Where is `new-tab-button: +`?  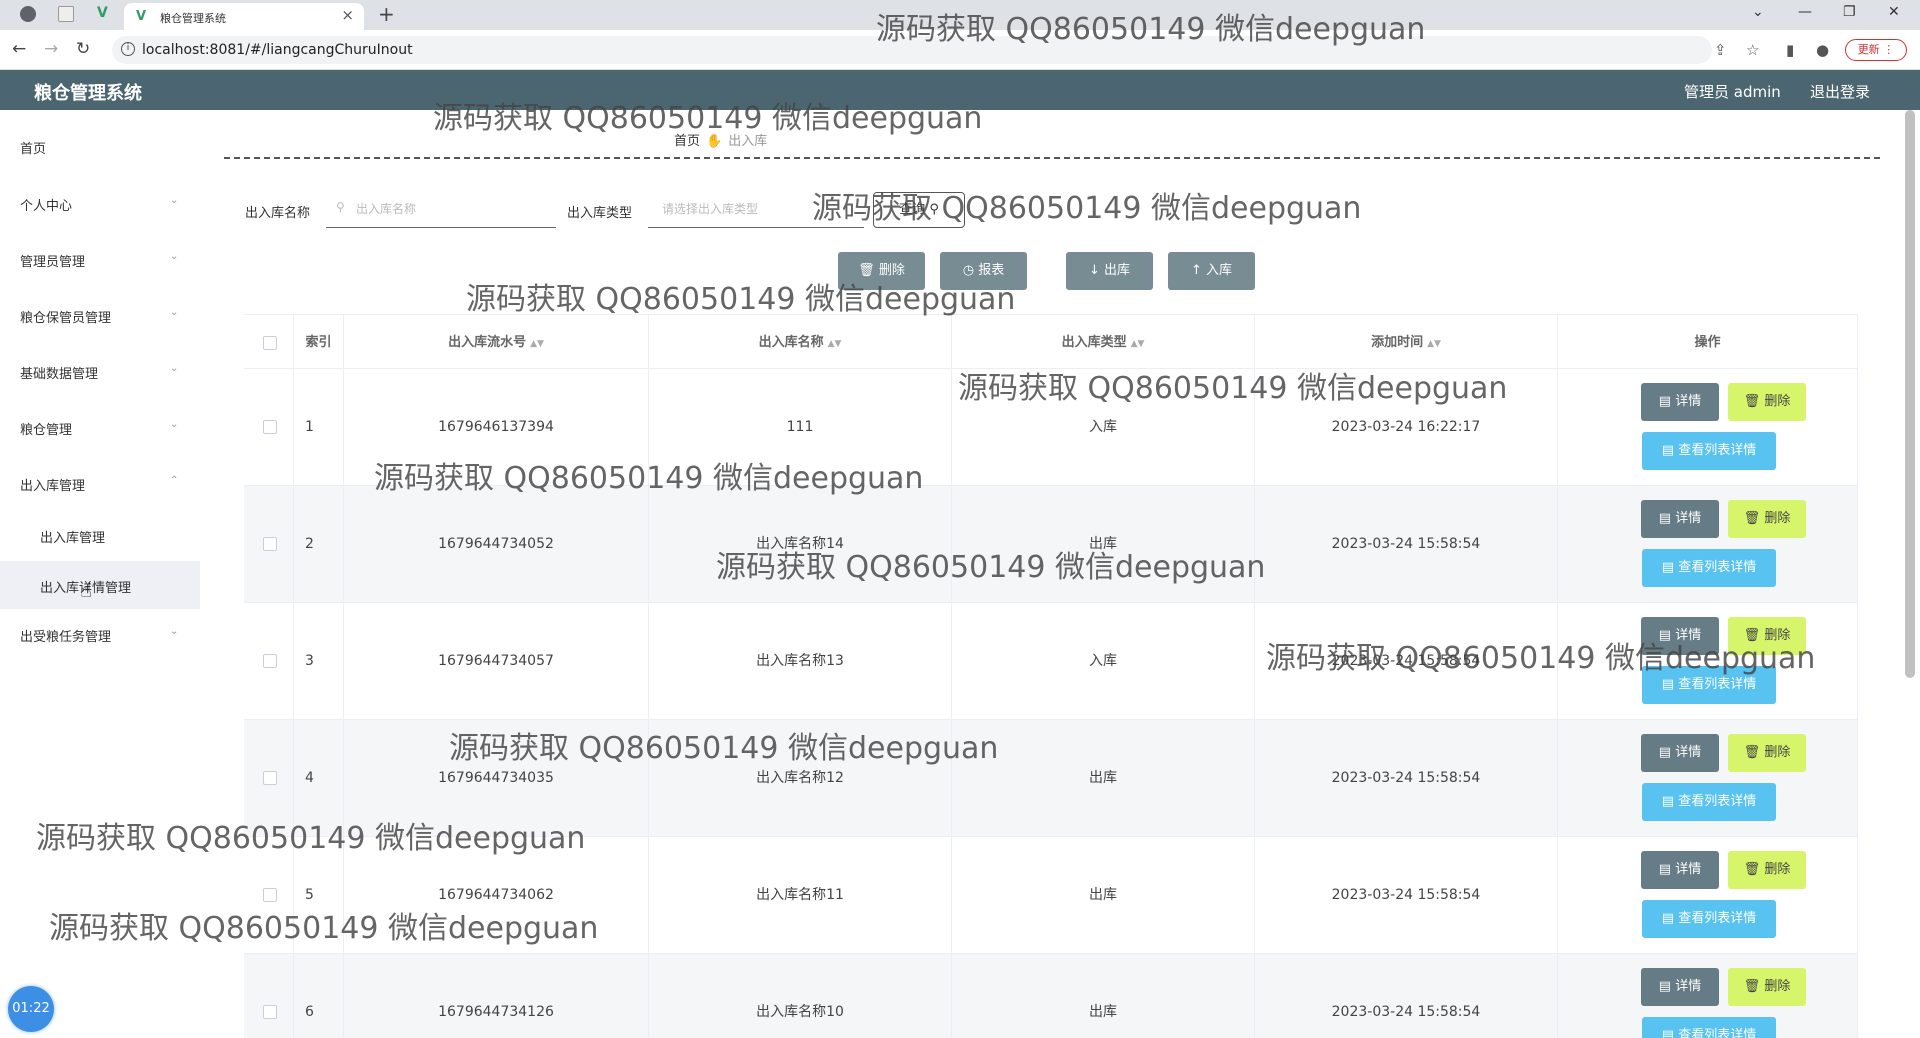 new-tab-button: + is located at coordinates (386, 14).